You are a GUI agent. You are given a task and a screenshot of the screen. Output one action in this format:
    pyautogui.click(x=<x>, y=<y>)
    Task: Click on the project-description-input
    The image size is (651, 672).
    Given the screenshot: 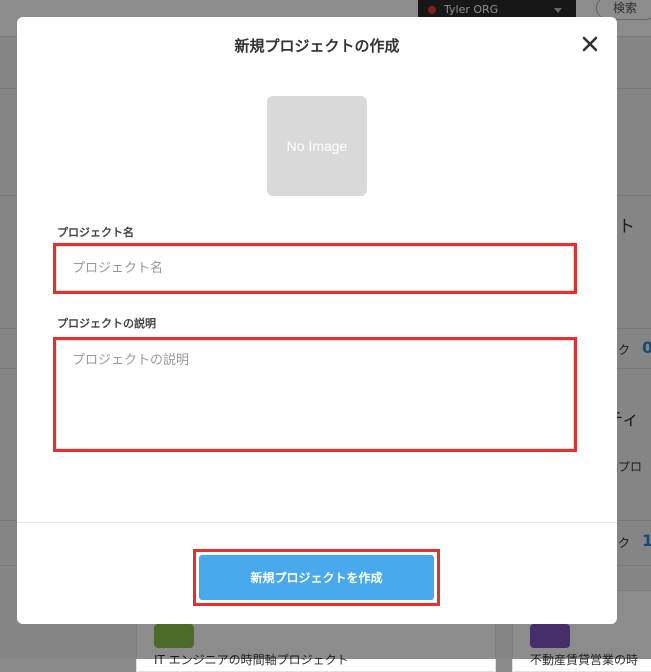 What is the action you would take?
    pyautogui.click(x=315, y=394)
    